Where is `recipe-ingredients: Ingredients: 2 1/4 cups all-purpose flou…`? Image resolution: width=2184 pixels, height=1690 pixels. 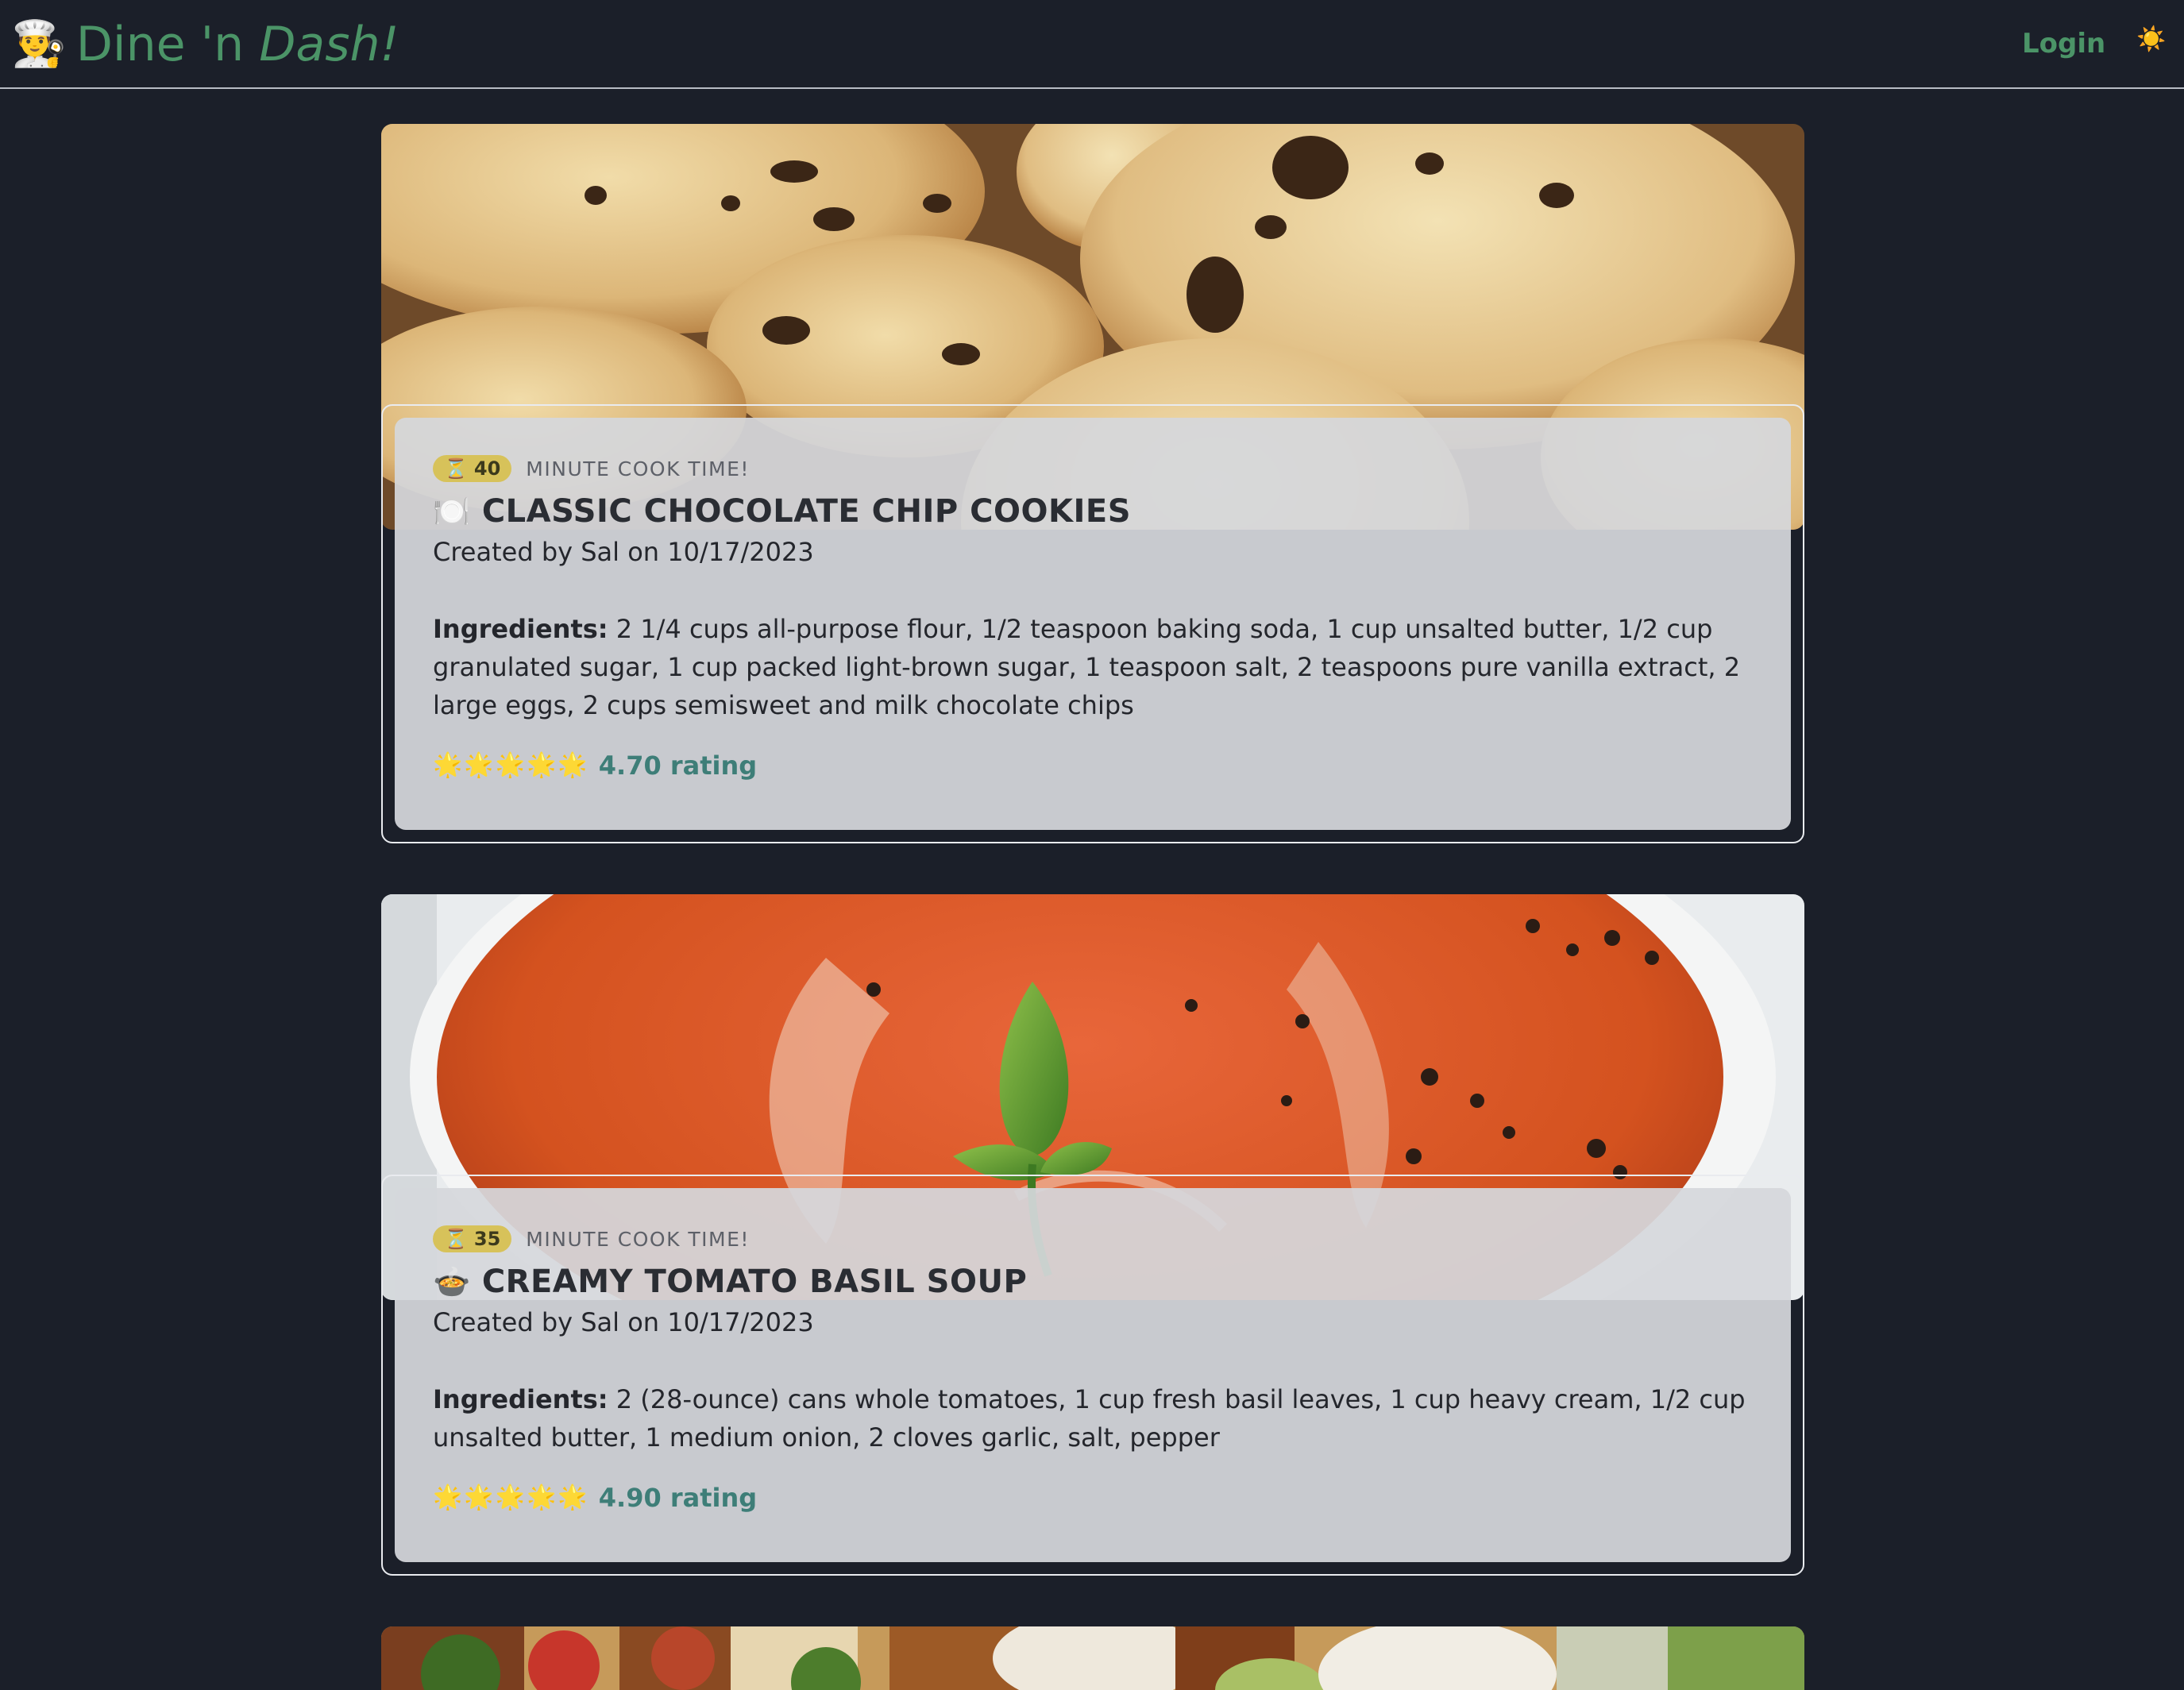 recipe-ingredients: Ingredients: 2 1/4 cups all-purpose flou… is located at coordinates (1093, 667).